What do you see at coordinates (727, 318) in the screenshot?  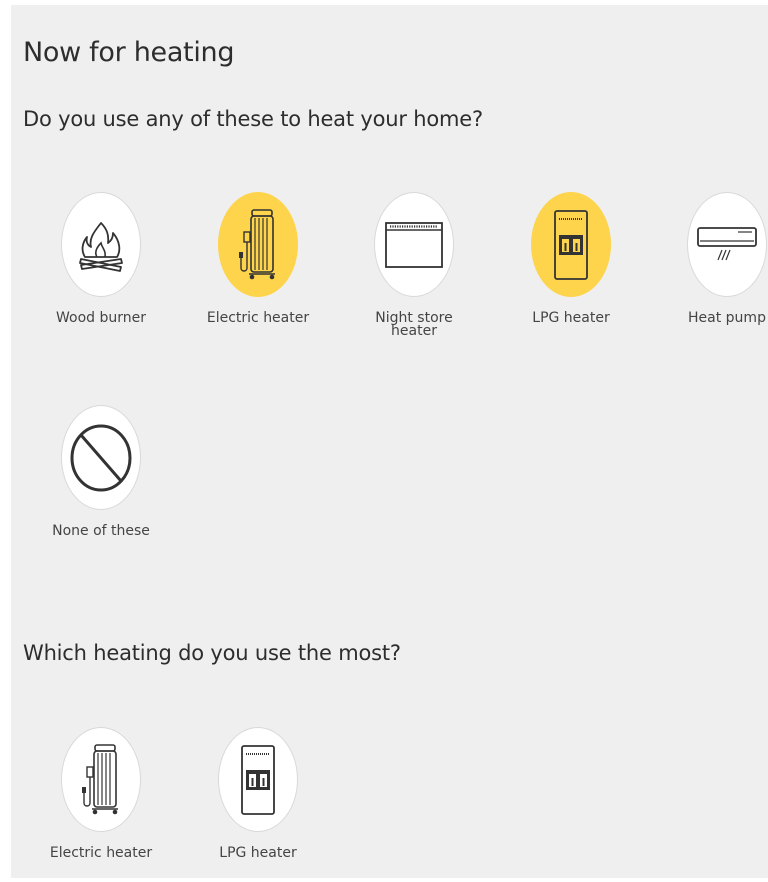 I see `option-label: Heat pump` at bounding box center [727, 318].